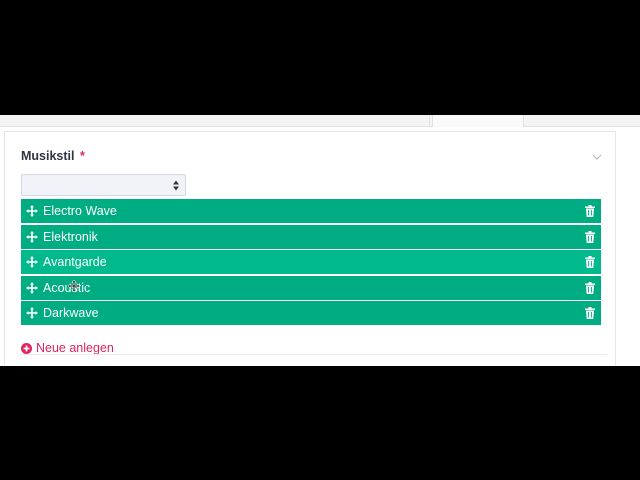 Image resolution: width=640 pixels, height=480 pixels. I want to click on field-label-text: Musikstil, so click(48, 156).